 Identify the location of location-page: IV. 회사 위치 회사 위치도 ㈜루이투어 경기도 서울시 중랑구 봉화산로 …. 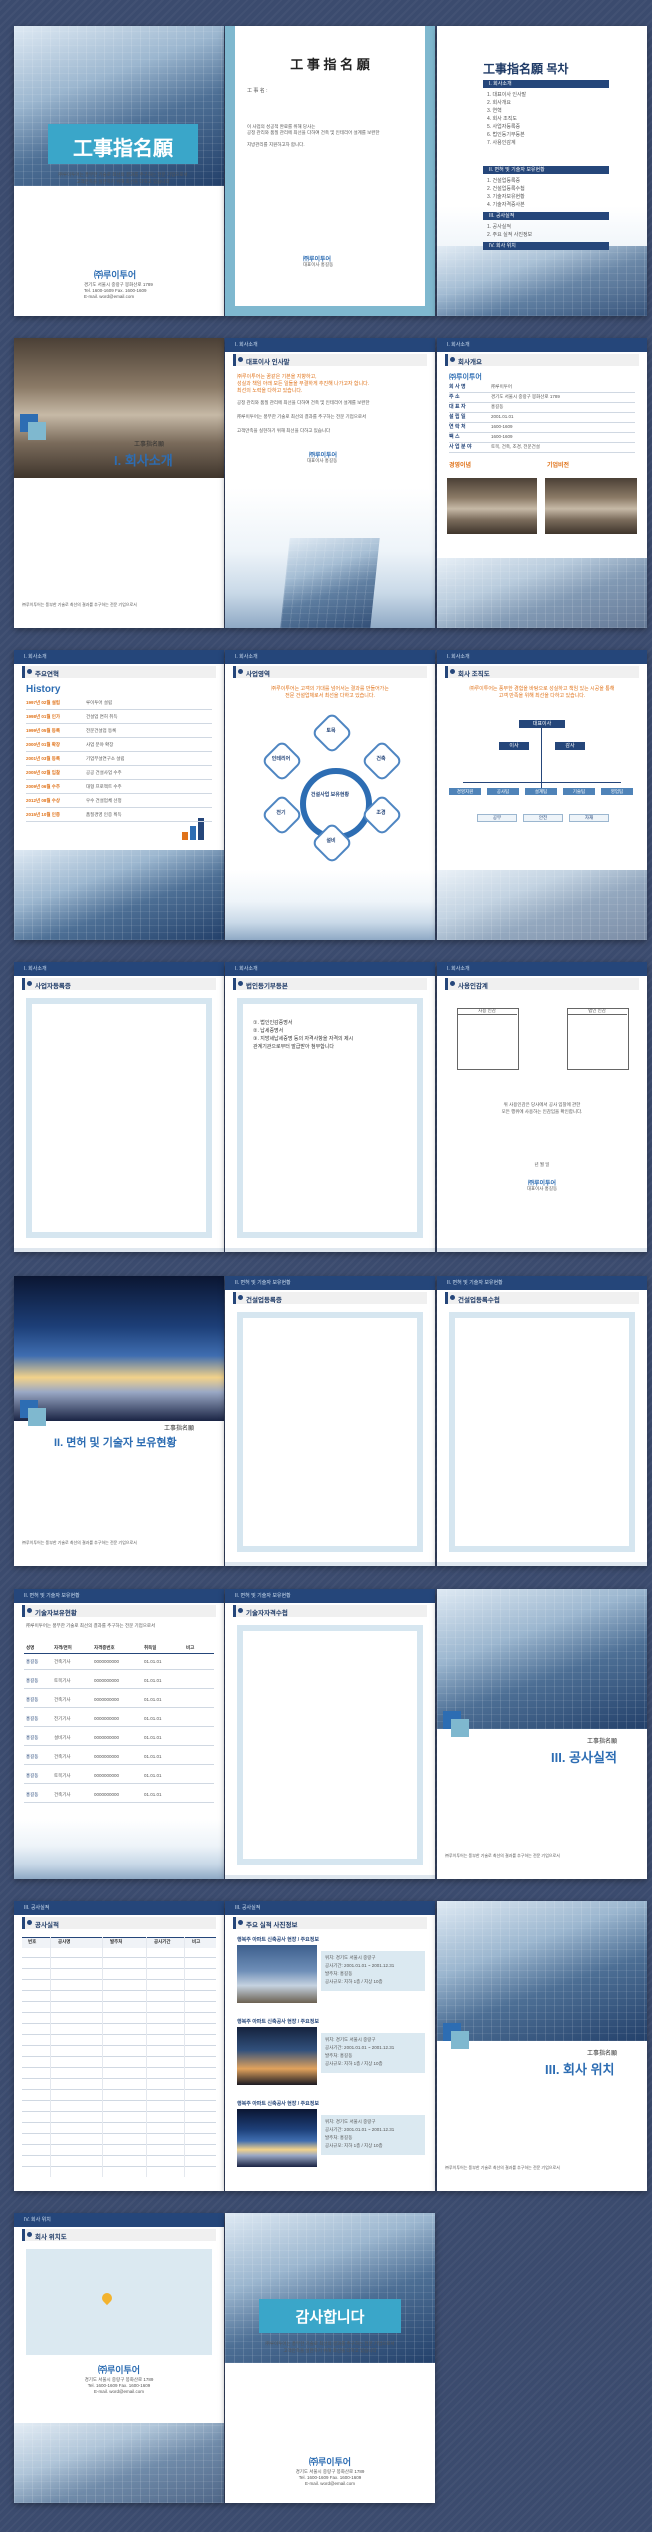
(119, 2358).